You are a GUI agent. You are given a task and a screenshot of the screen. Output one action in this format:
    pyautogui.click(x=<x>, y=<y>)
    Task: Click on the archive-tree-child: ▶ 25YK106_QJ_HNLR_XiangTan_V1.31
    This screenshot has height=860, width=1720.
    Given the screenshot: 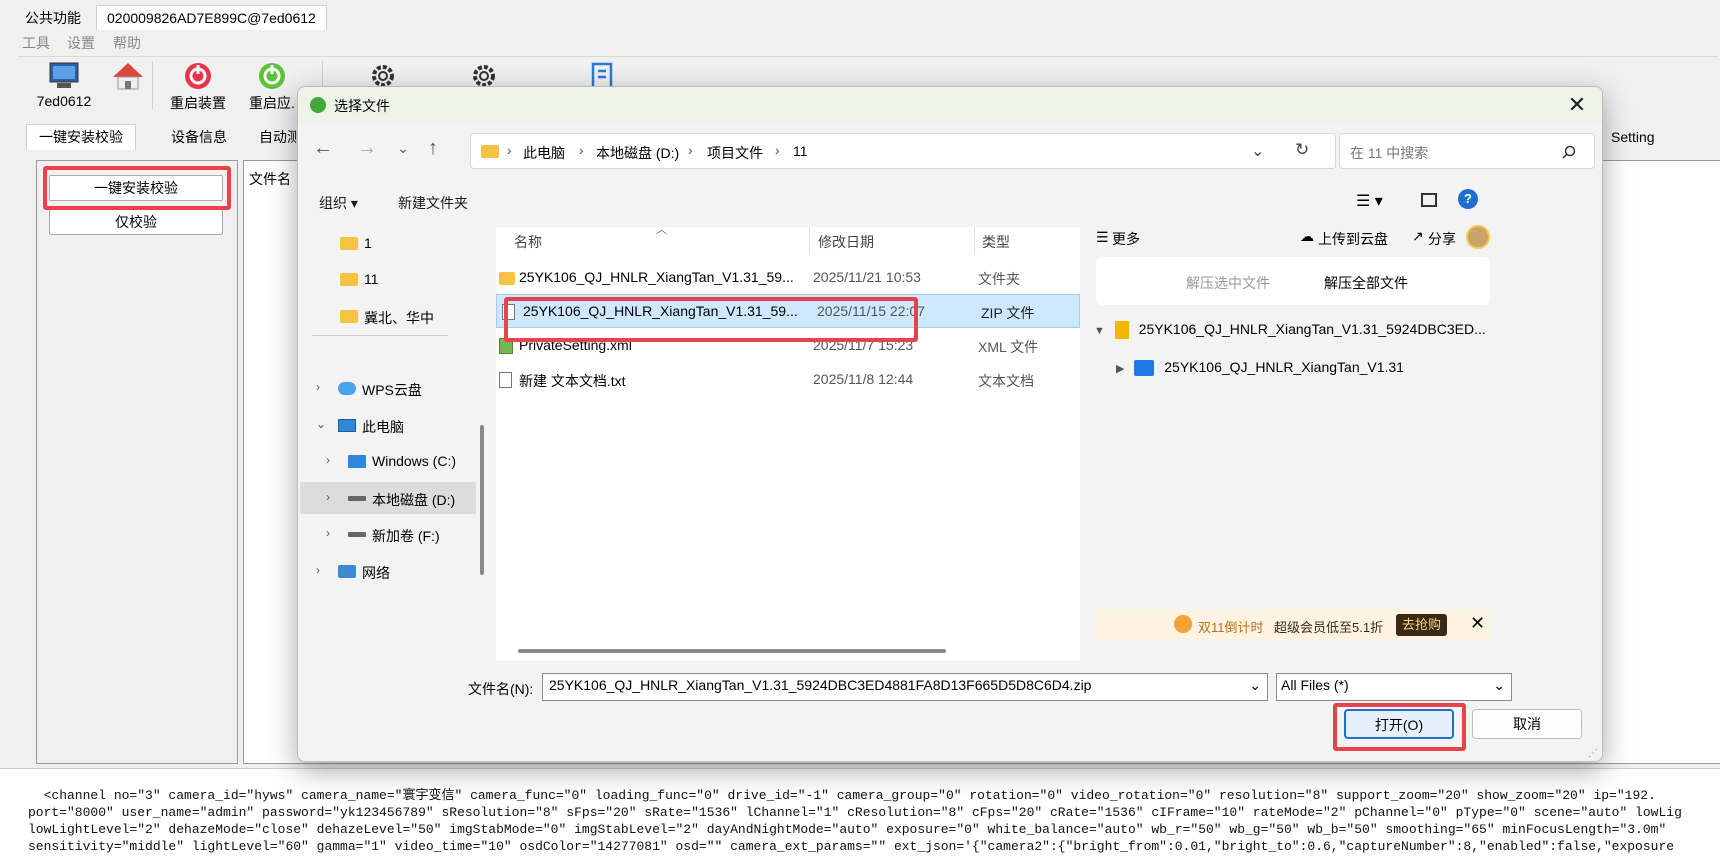 What is the action you would take?
    pyautogui.click(x=1260, y=368)
    